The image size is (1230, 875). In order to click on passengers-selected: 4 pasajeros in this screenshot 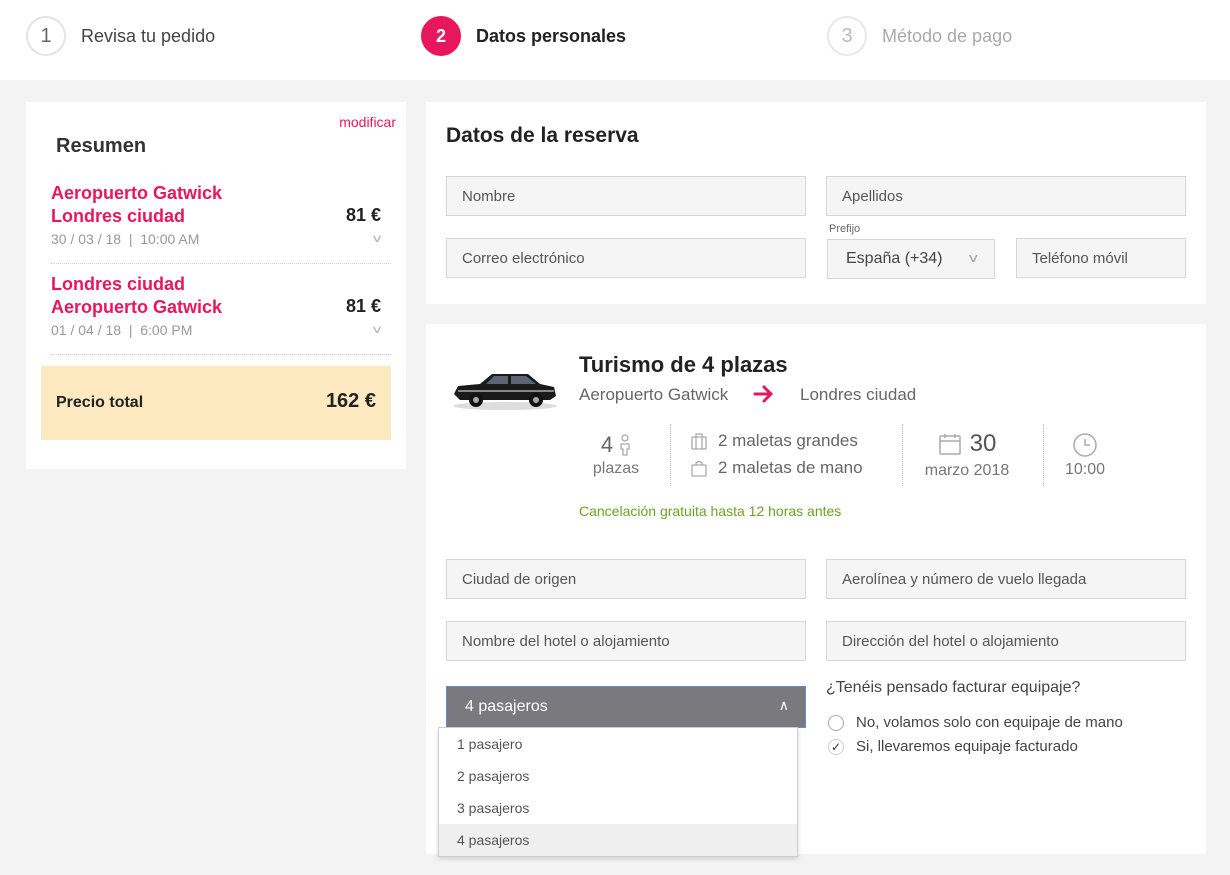, I will do `click(506, 706)`.